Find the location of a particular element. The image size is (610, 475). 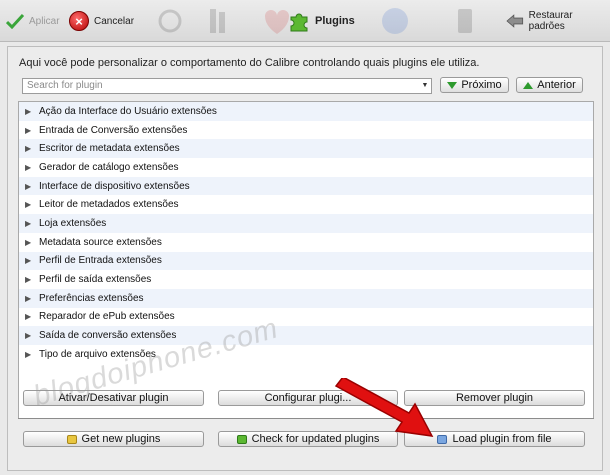

list-item: ▶ Escritor de metadata extensões is located at coordinates (306, 149).